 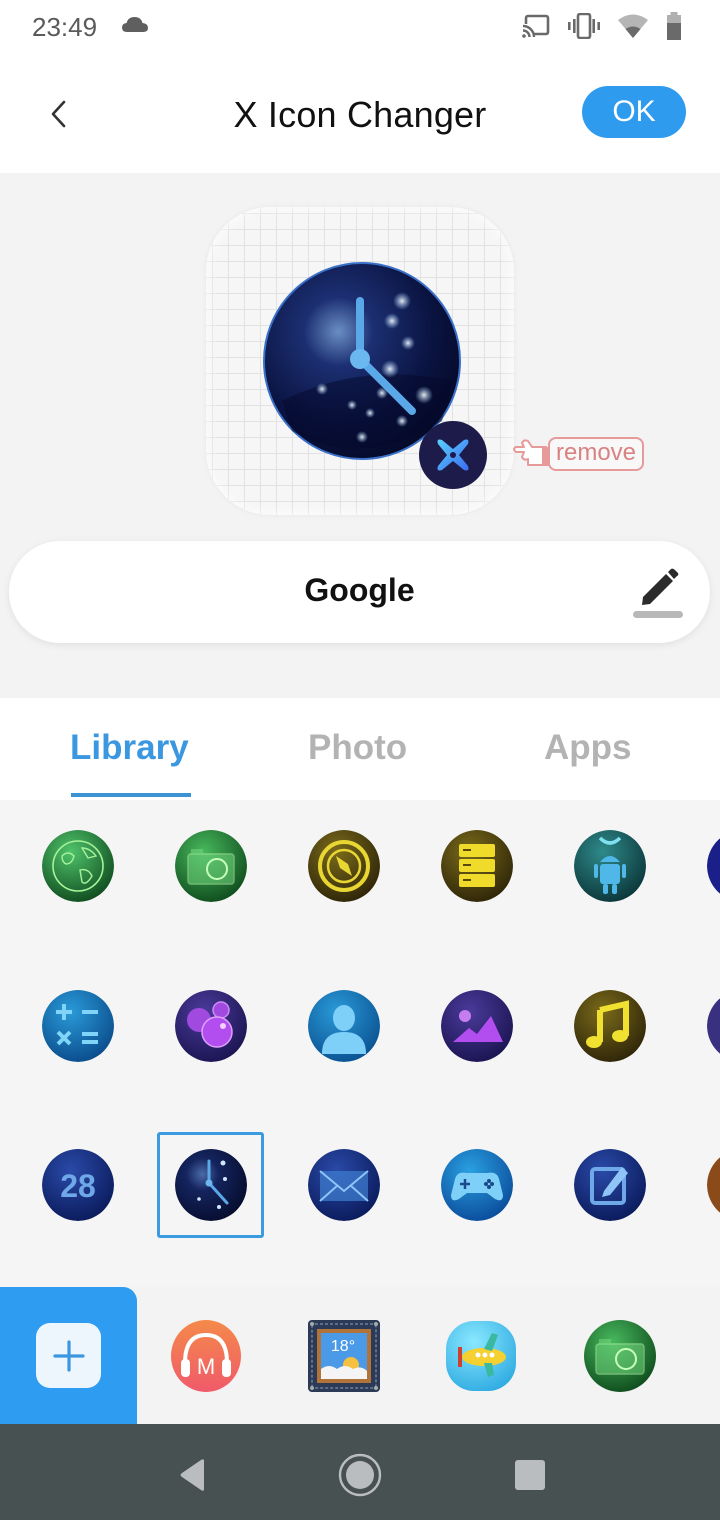 I want to click on calendar-28-icon: 28, so click(x=78, y=1185).